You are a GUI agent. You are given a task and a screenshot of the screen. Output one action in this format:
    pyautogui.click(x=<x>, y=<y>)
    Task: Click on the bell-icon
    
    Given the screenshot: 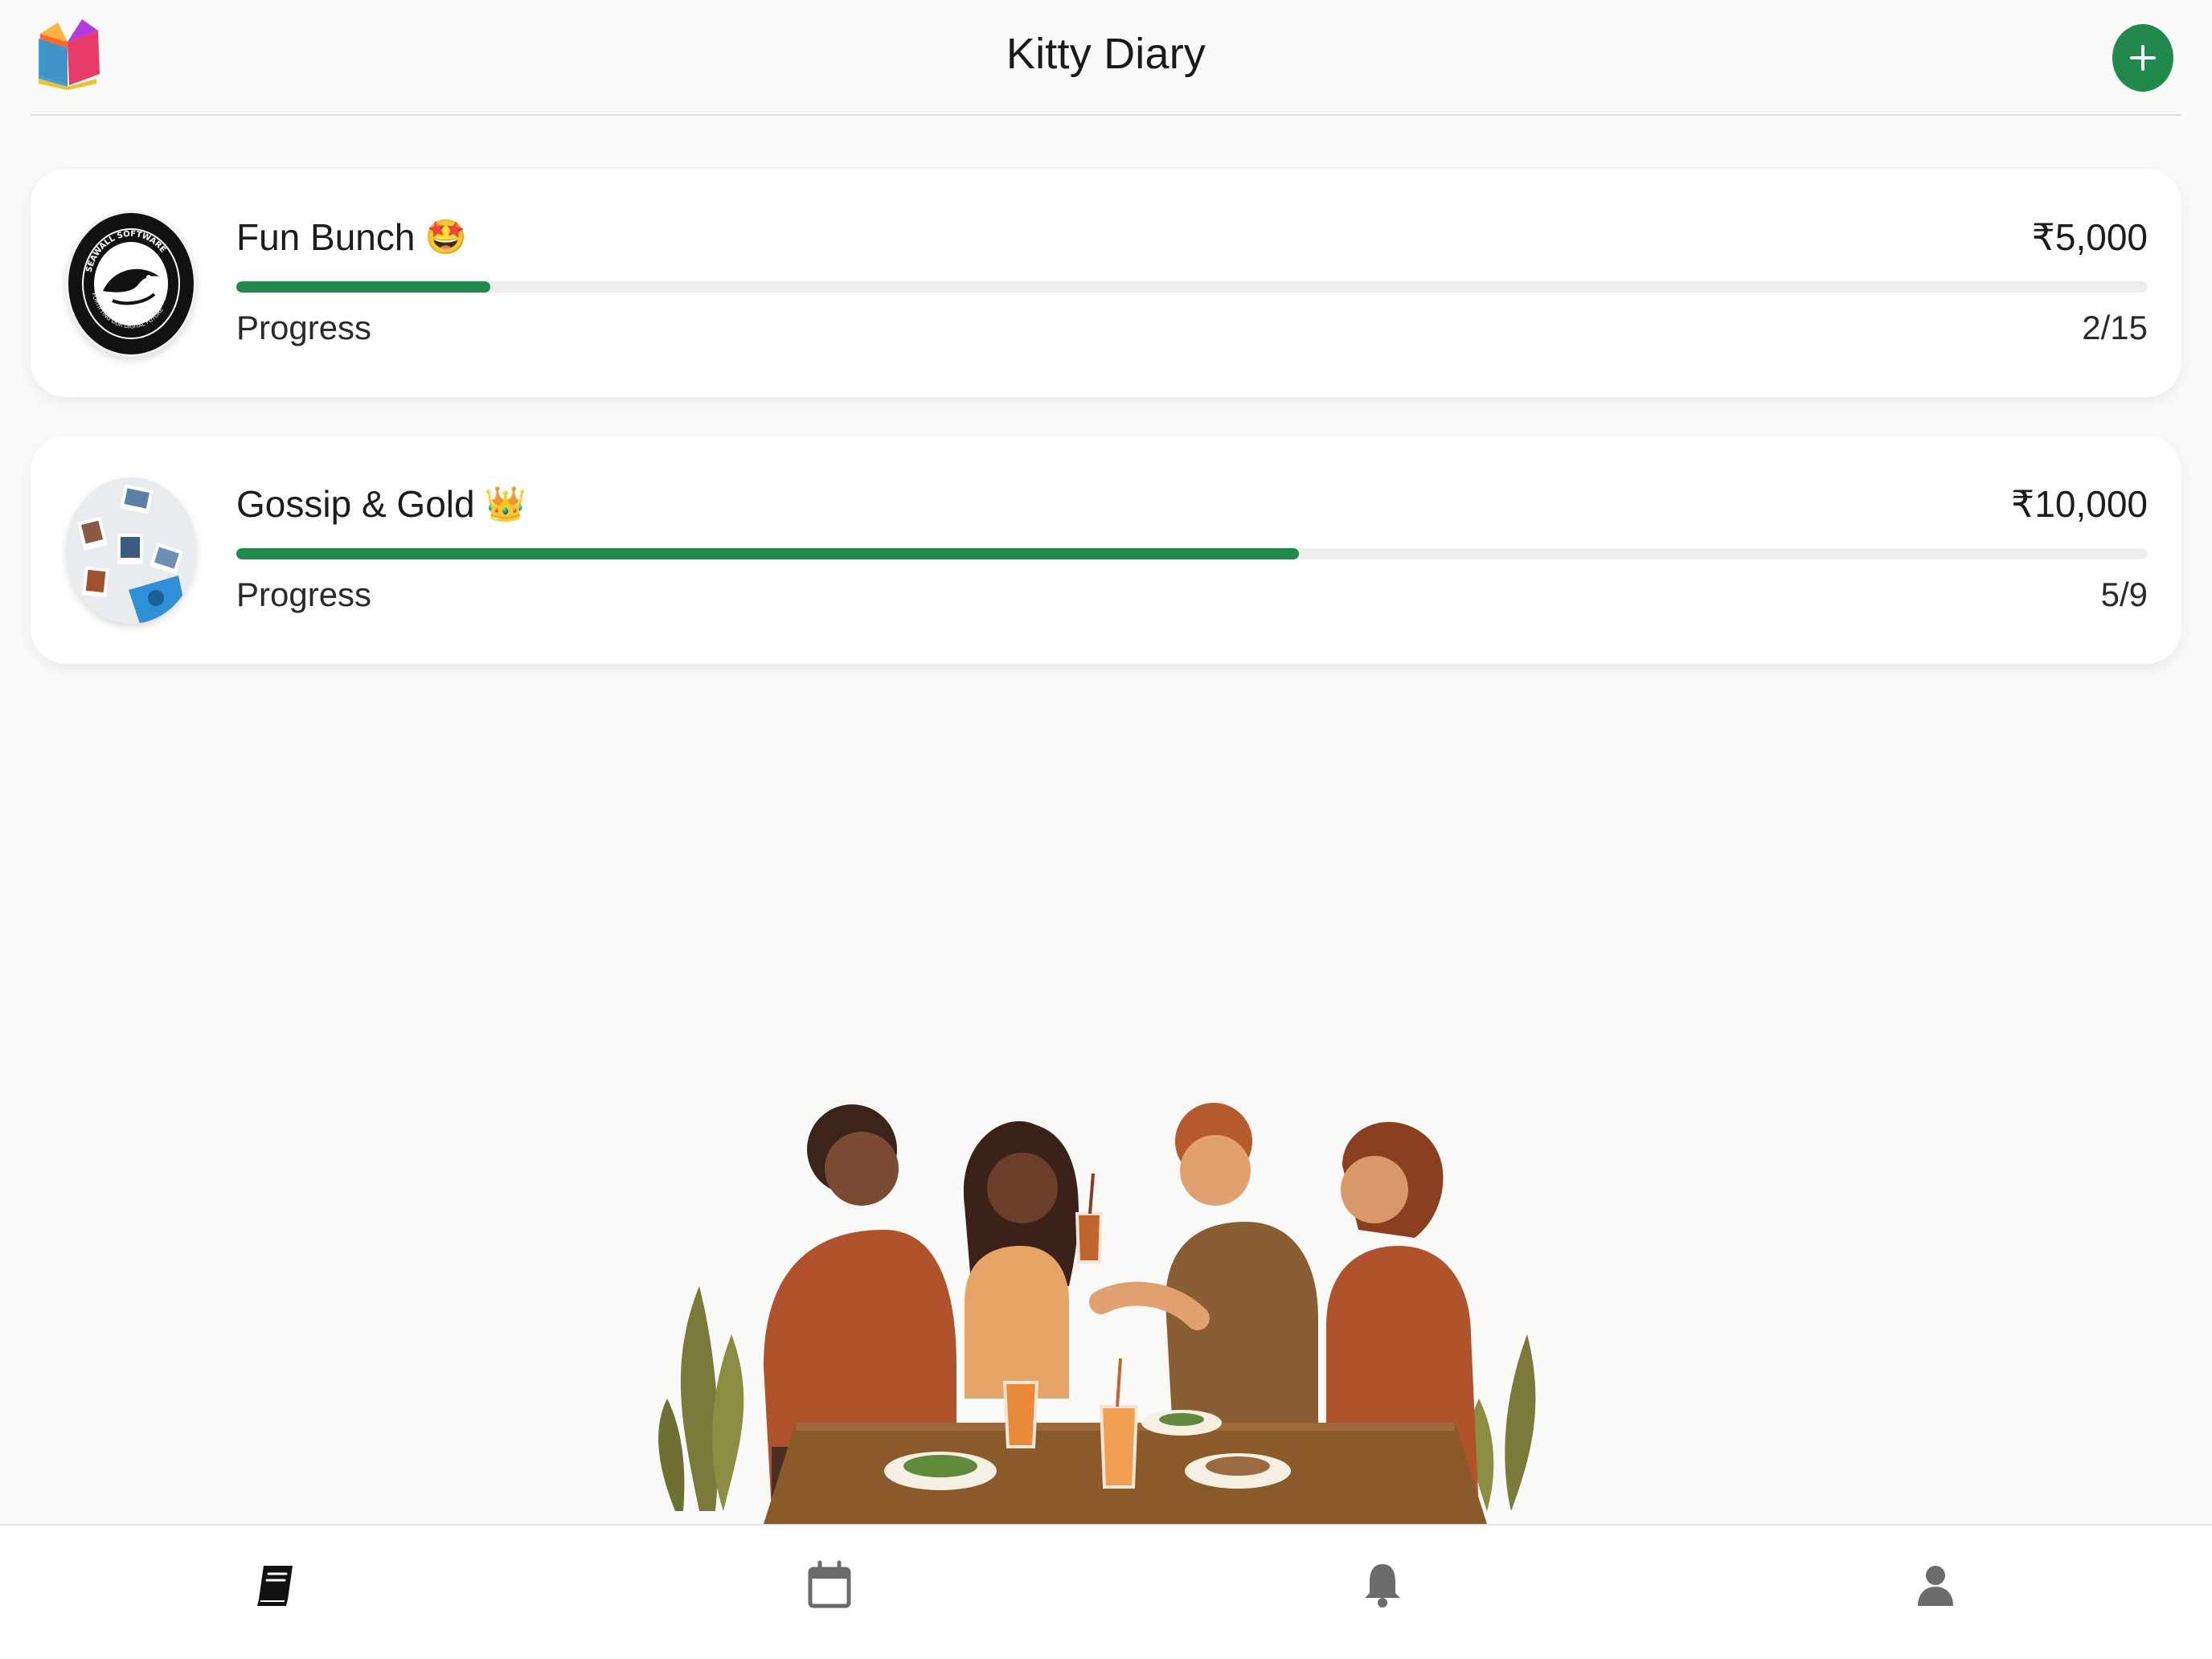 What is the action you would take?
    pyautogui.click(x=1382, y=1586)
    